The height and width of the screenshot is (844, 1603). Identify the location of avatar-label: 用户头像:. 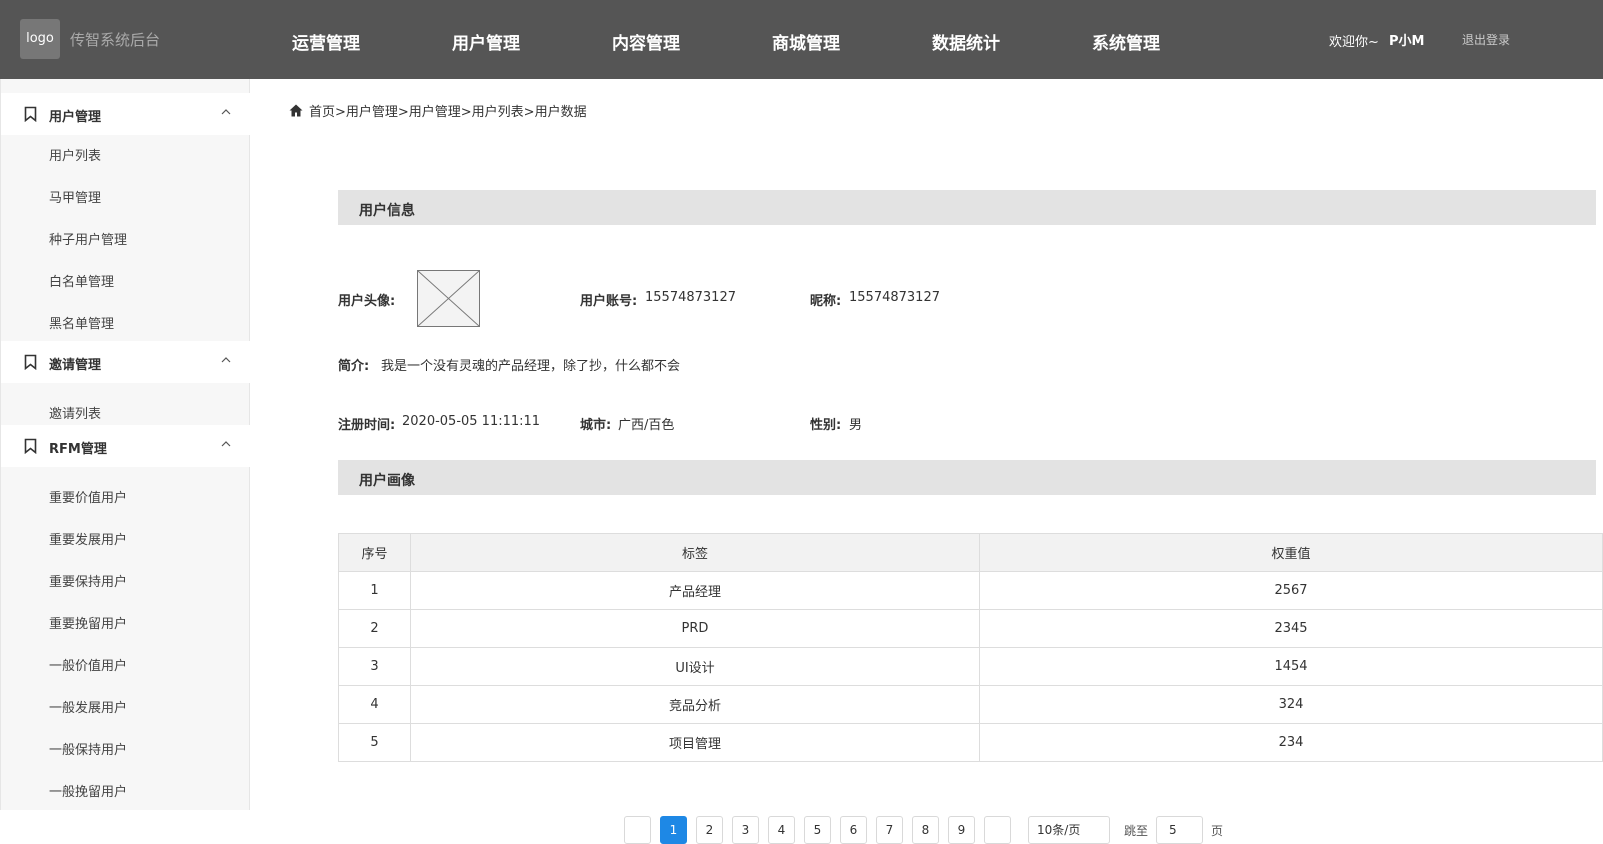
(367, 301).